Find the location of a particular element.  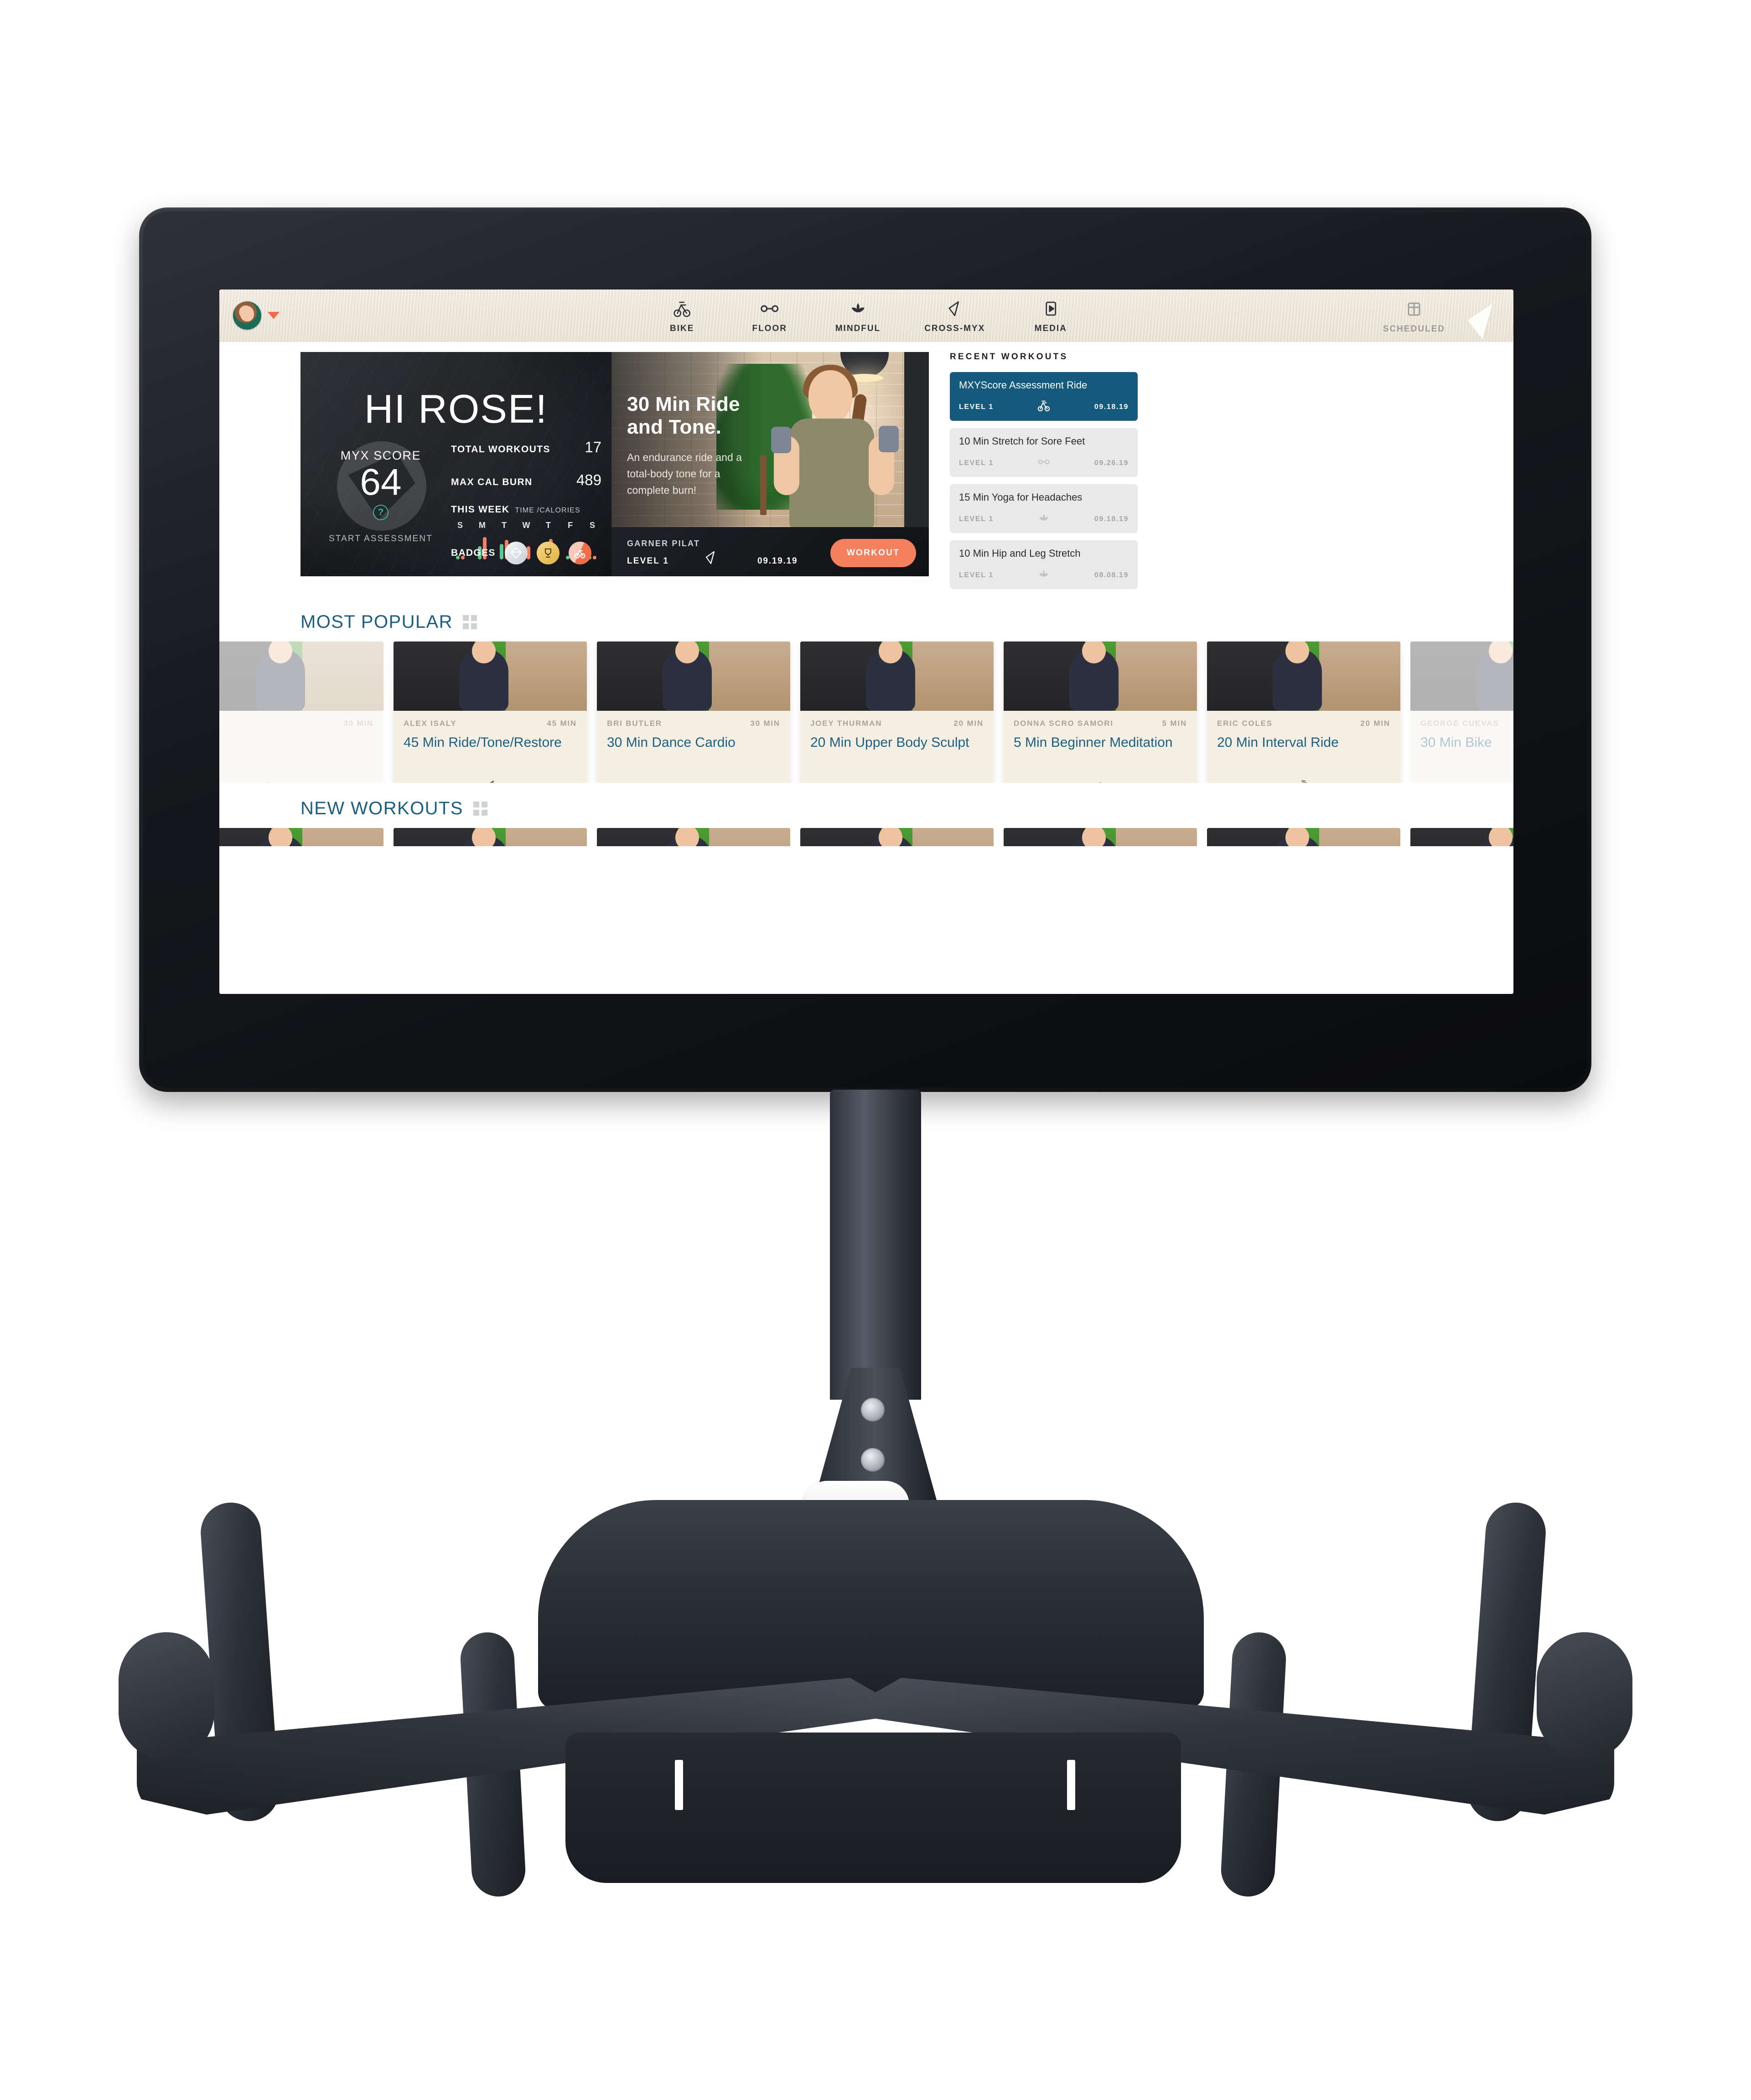

workout-card-top: DONNA SCRO SAMORI 5 MIN is located at coordinates (1100, 724).